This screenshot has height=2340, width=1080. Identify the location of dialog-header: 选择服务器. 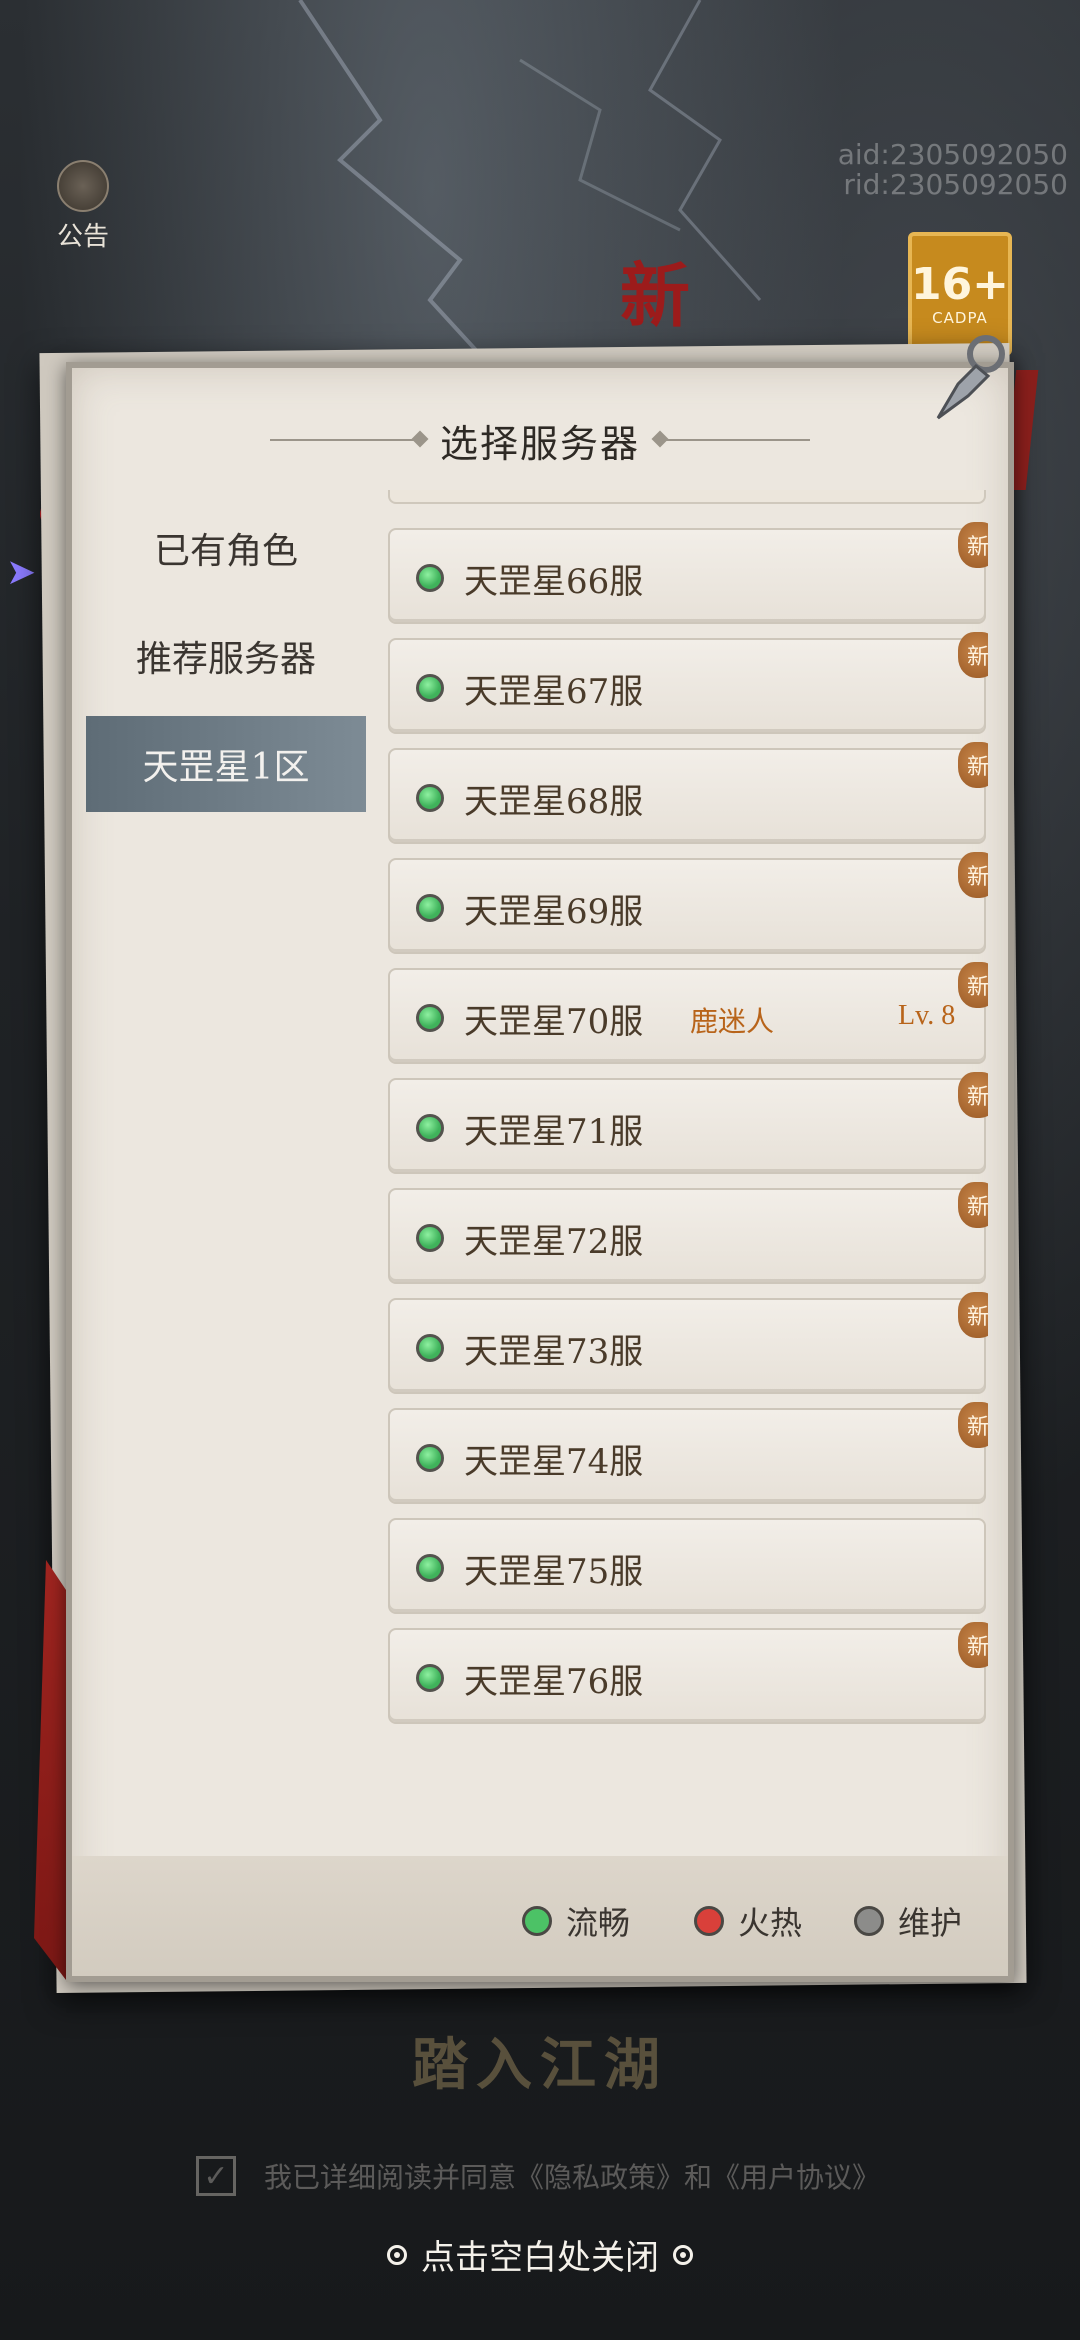
(540, 440).